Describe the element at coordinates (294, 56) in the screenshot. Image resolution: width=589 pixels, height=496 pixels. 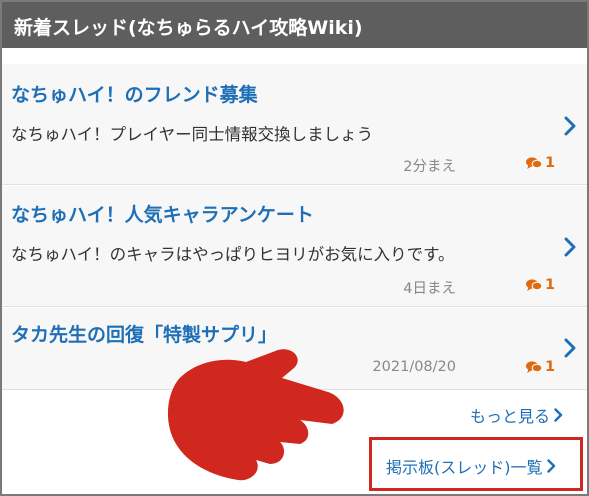
I see `header-gap` at that location.